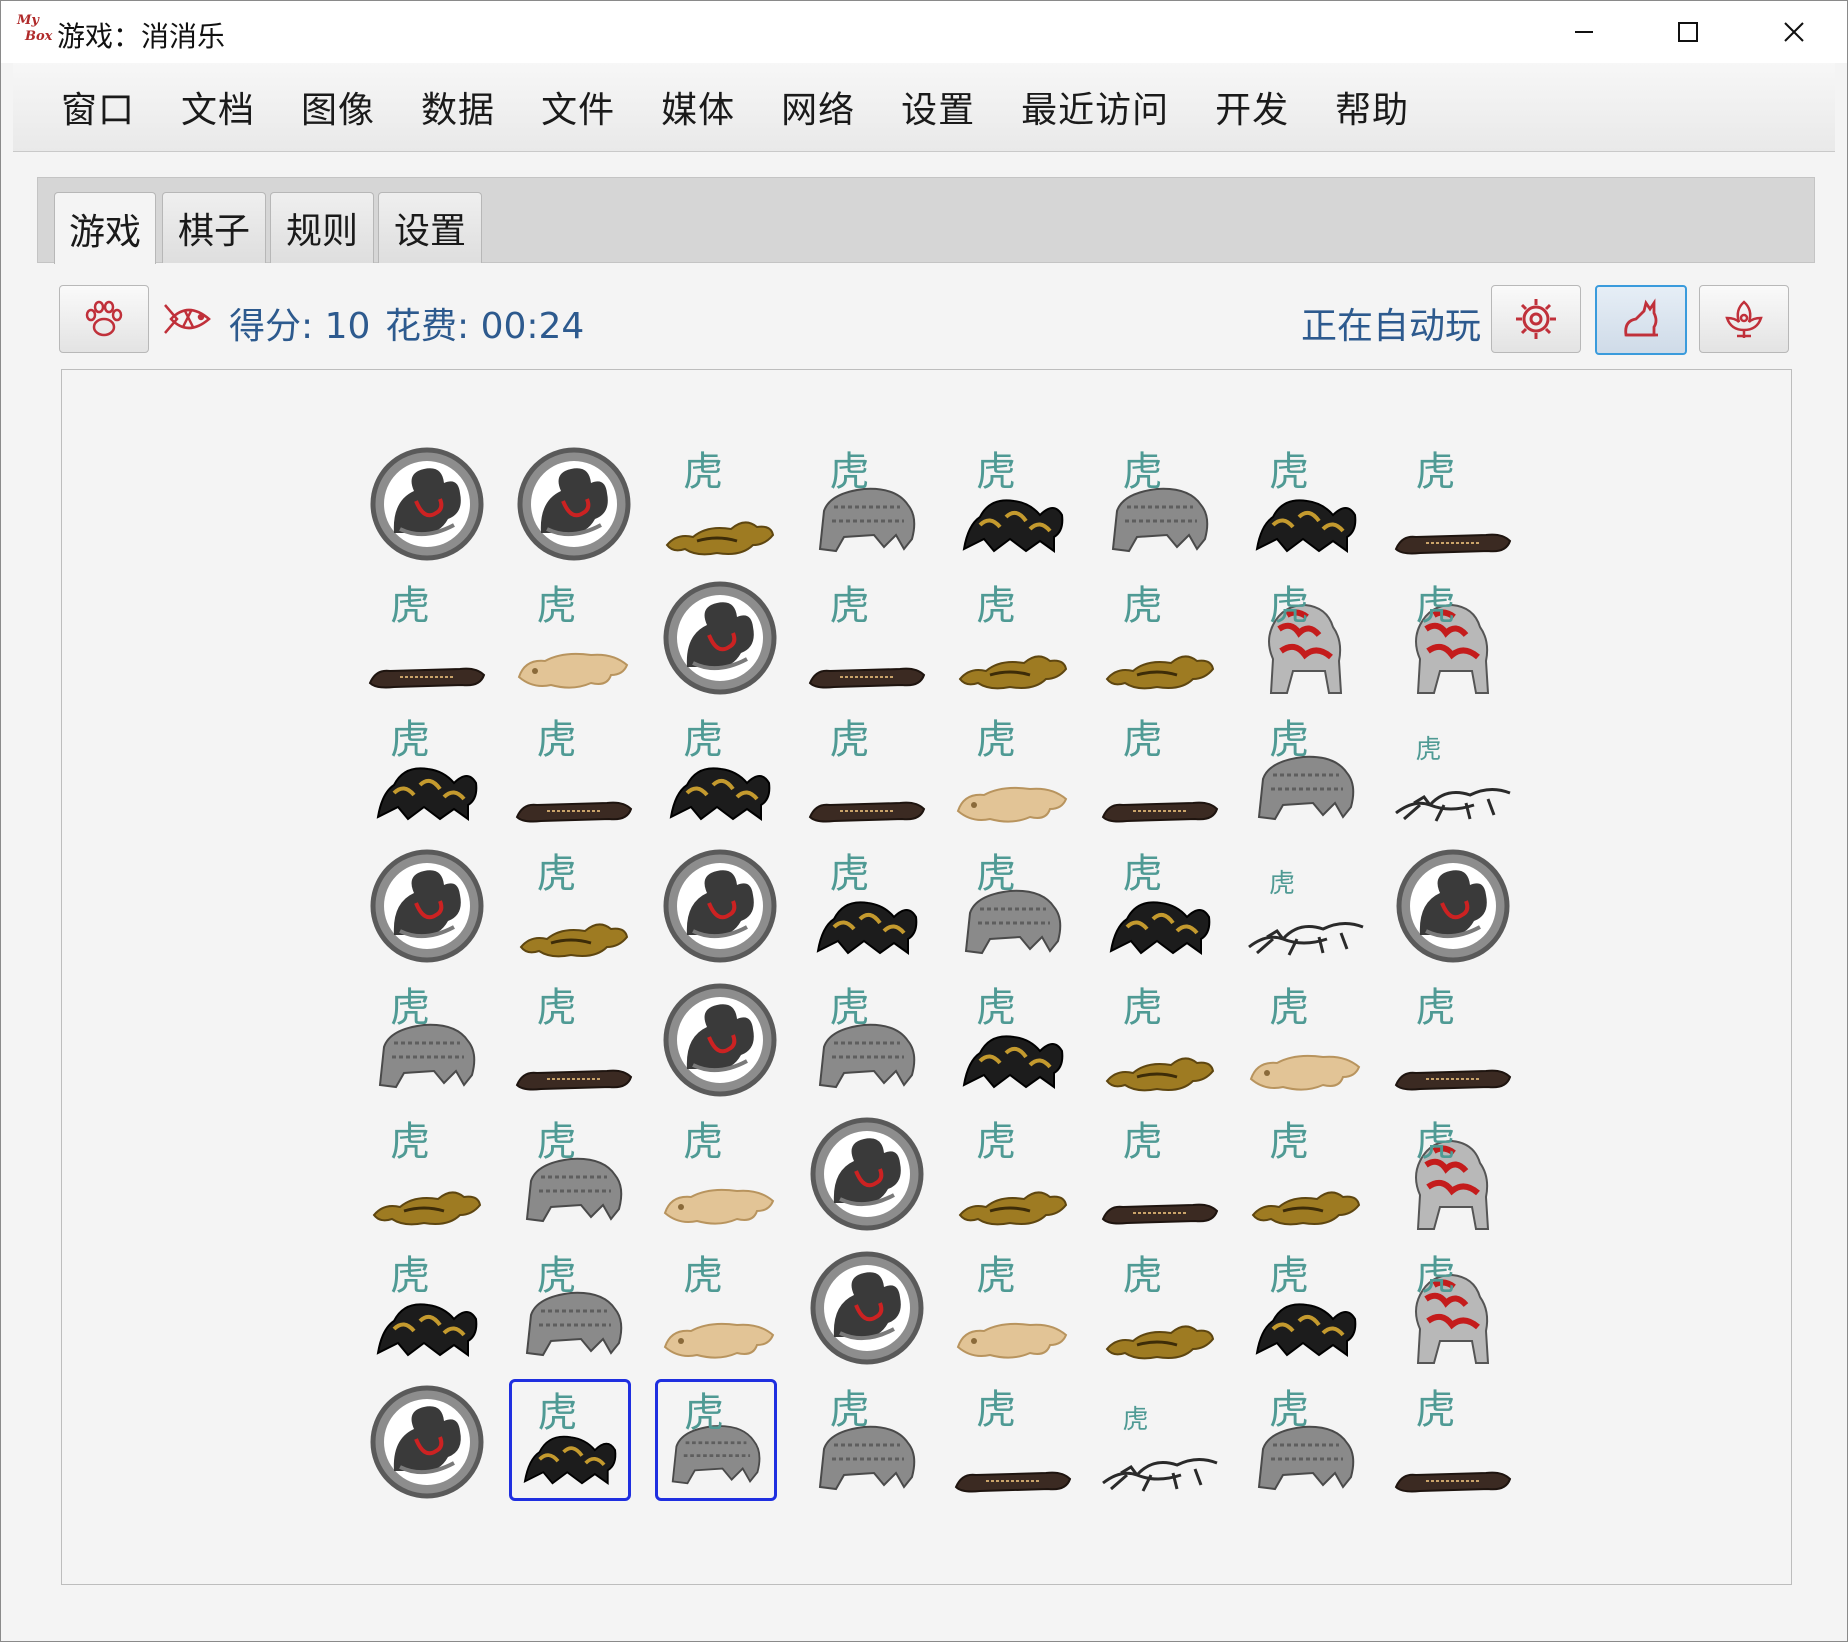 The image size is (1848, 1642). What do you see at coordinates (1095, 107) in the screenshot?
I see `menu-recent: 最近访问` at bounding box center [1095, 107].